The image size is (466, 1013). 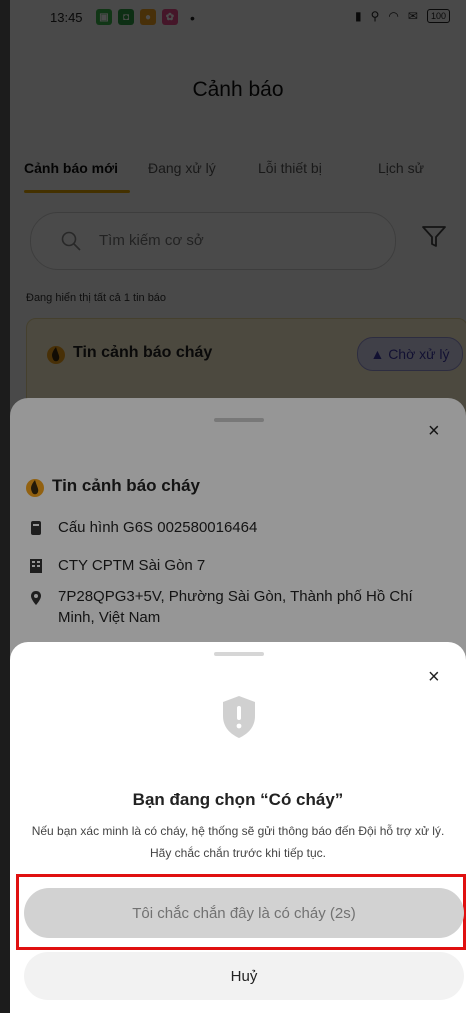 What do you see at coordinates (239, 654) in the screenshot?
I see `drag-handle` at bounding box center [239, 654].